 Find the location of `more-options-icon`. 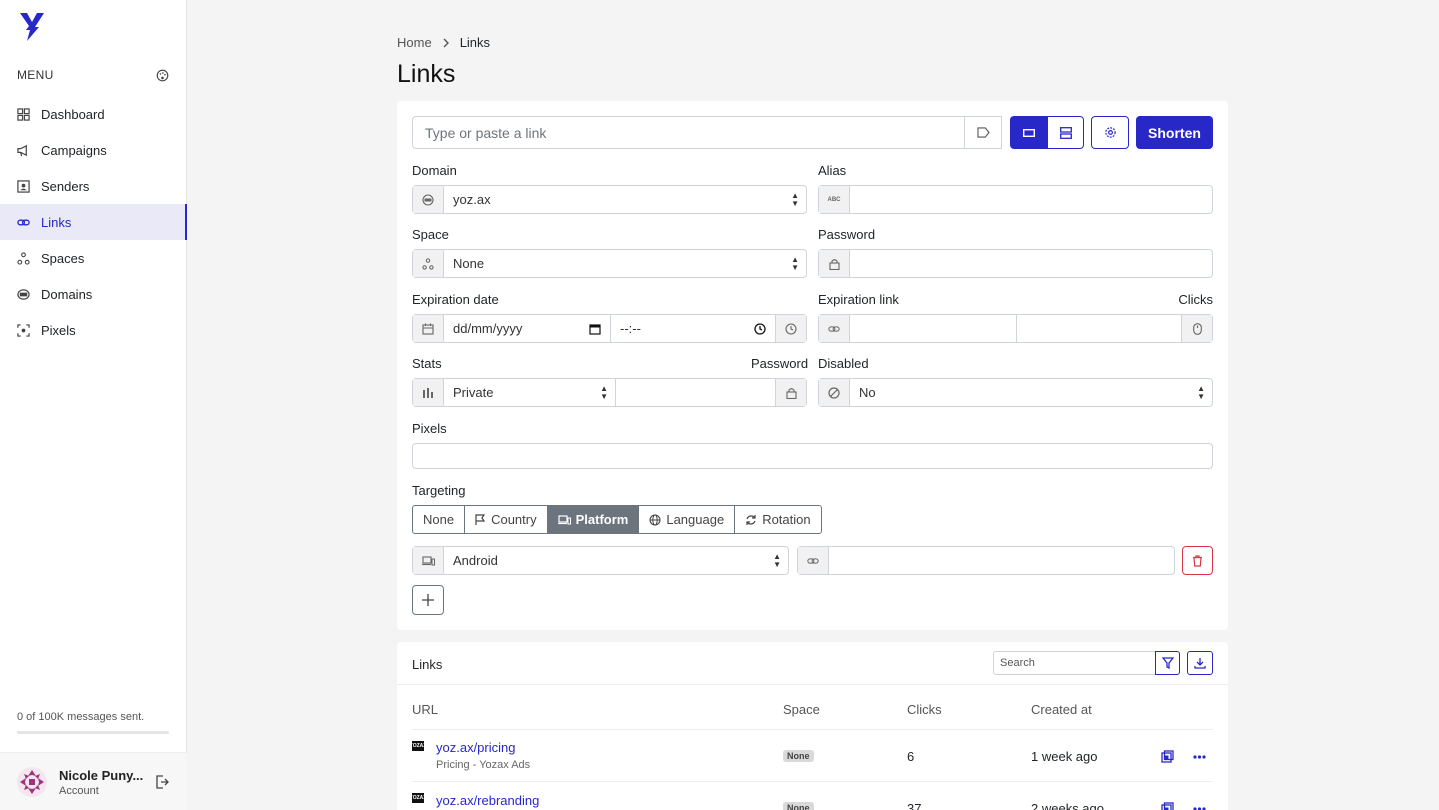

more-options-icon is located at coordinates (1199, 757).